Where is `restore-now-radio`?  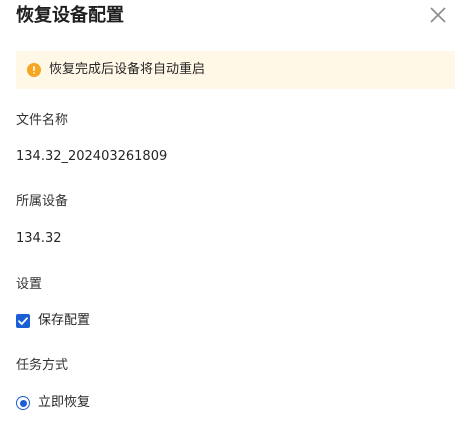
restore-now-radio is located at coordinates (23, 403).